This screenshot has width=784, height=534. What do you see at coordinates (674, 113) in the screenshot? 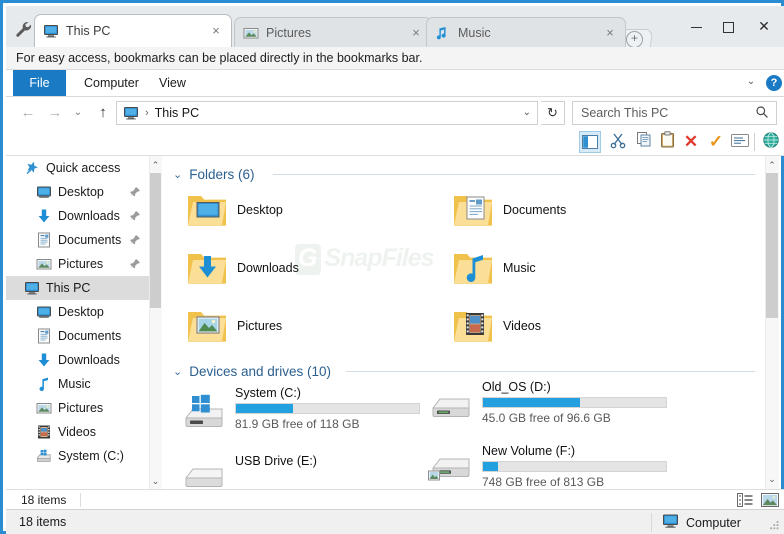
I see `search-input: Search This PC` at bounding box center [674, 113].